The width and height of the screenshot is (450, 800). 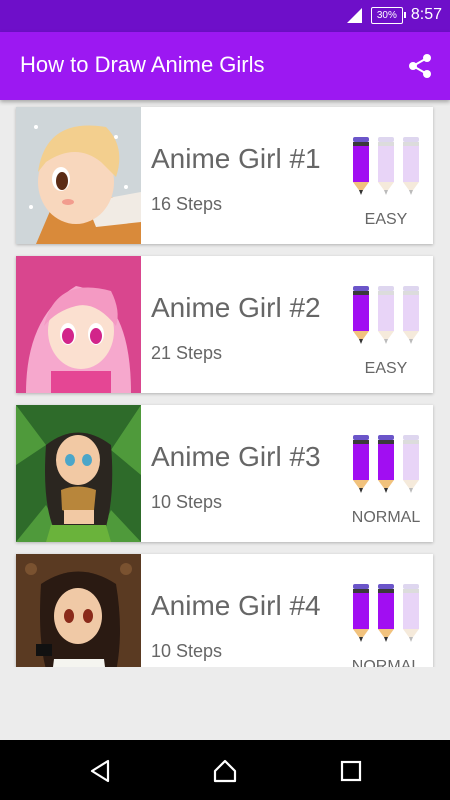 I want to click on battery-icon: 30%, so click(x=388, y=15).